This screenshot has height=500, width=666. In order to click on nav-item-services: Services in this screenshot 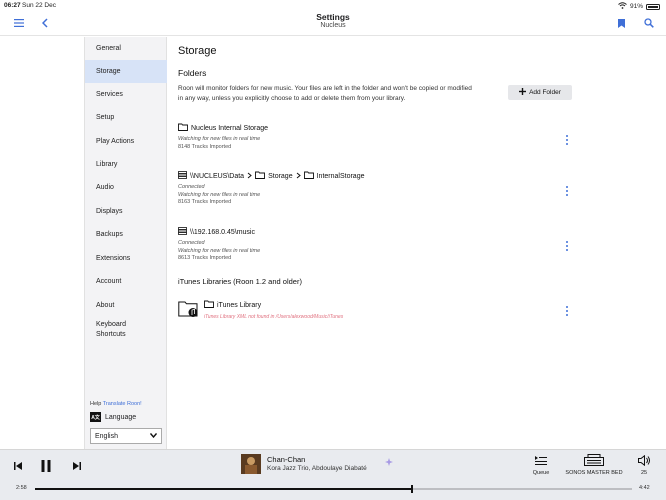, I will do `click(126, 94)`.